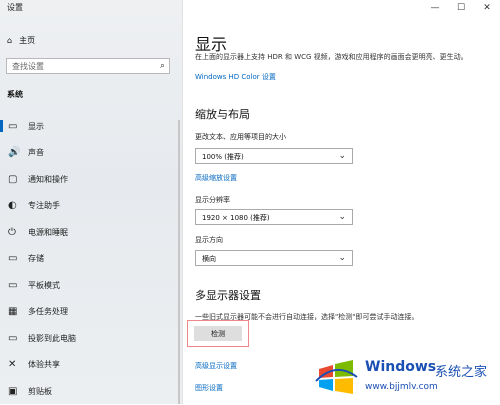 This screenshot has height=405, width=500. Describe the element at coordinates (10, 40) in the screenshot. I see `home-icon: ⌂` at that location.